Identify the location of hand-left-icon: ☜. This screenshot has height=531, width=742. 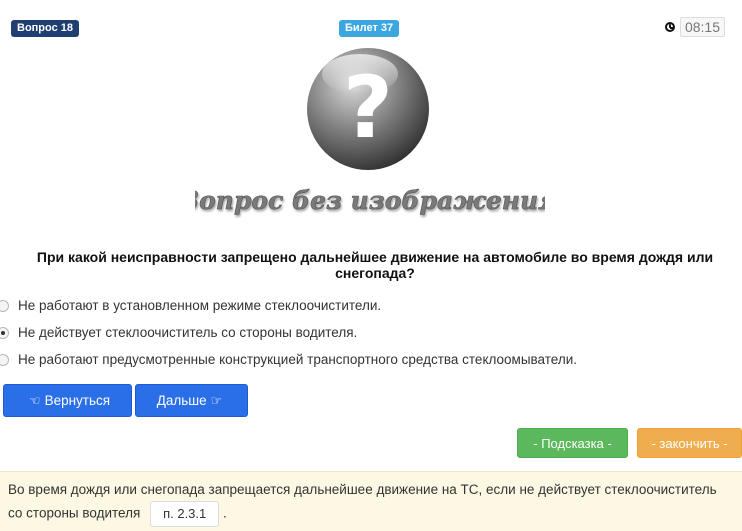
(34, 400).